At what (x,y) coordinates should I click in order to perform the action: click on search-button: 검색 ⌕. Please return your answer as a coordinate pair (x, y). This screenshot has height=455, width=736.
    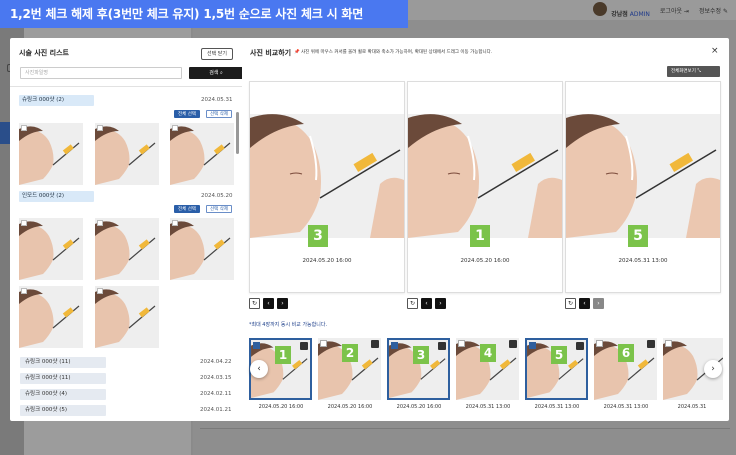
    Looking at the image, I should click on (216, 73).